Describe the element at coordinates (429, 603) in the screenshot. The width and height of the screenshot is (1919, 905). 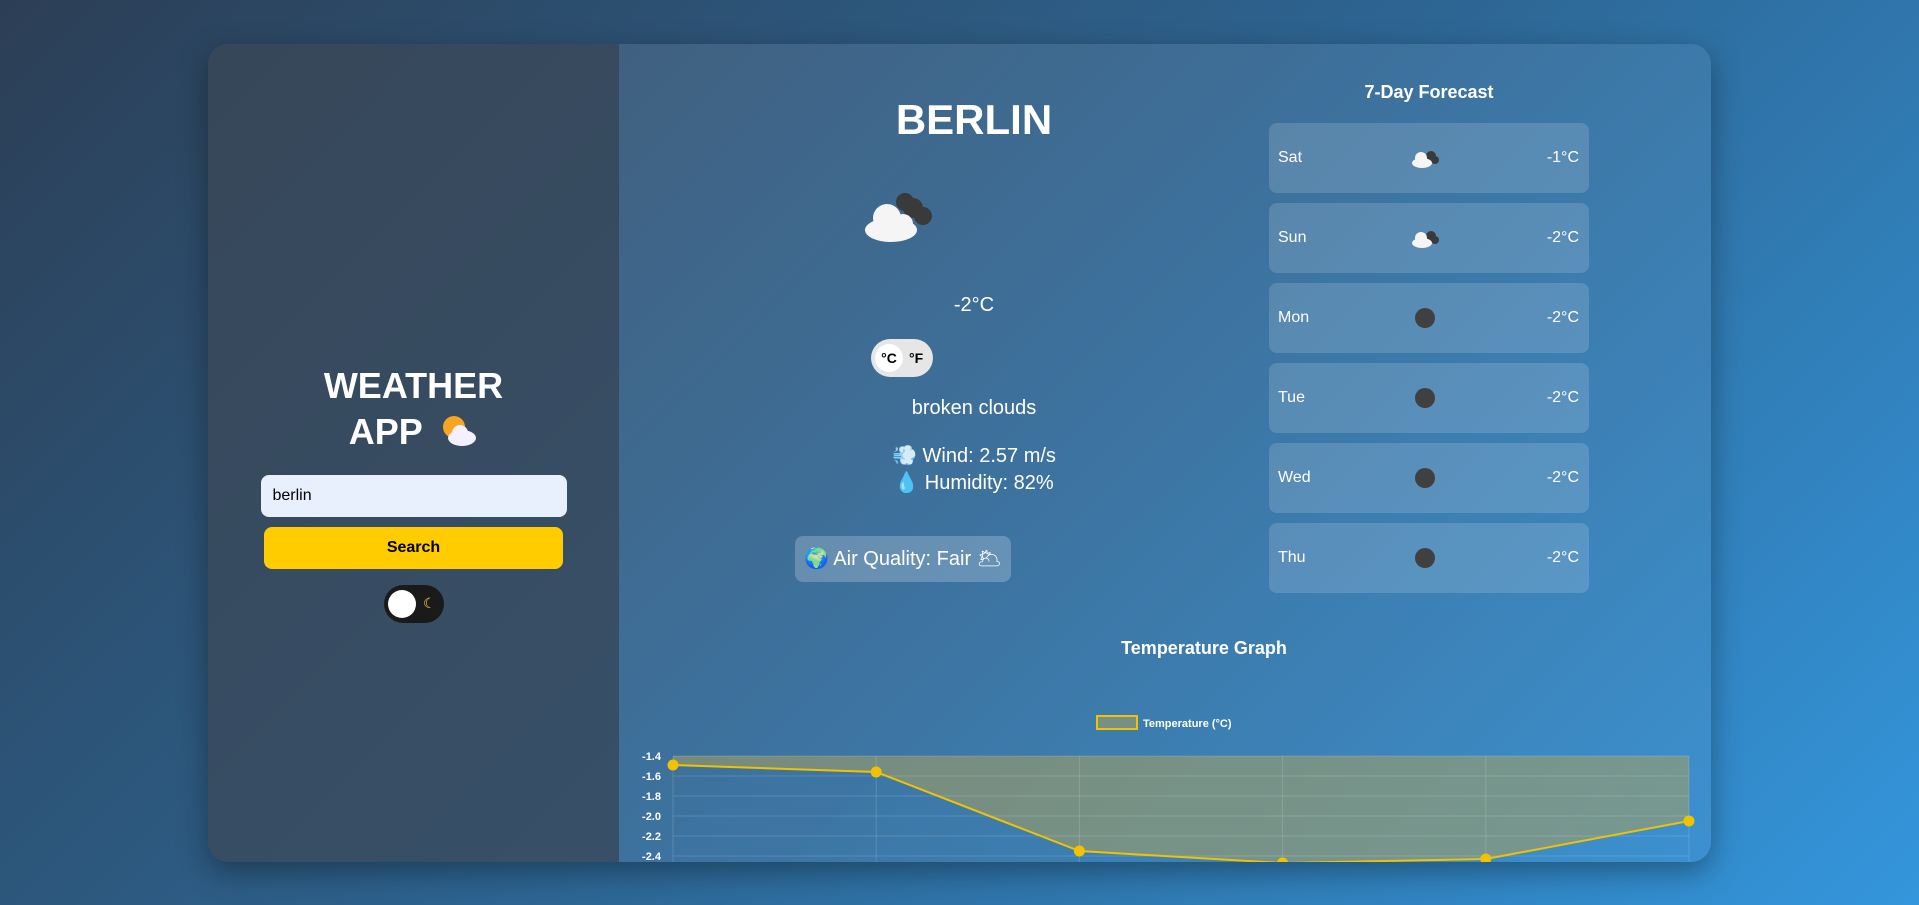
I see `moon-icon: ☾` at that location.